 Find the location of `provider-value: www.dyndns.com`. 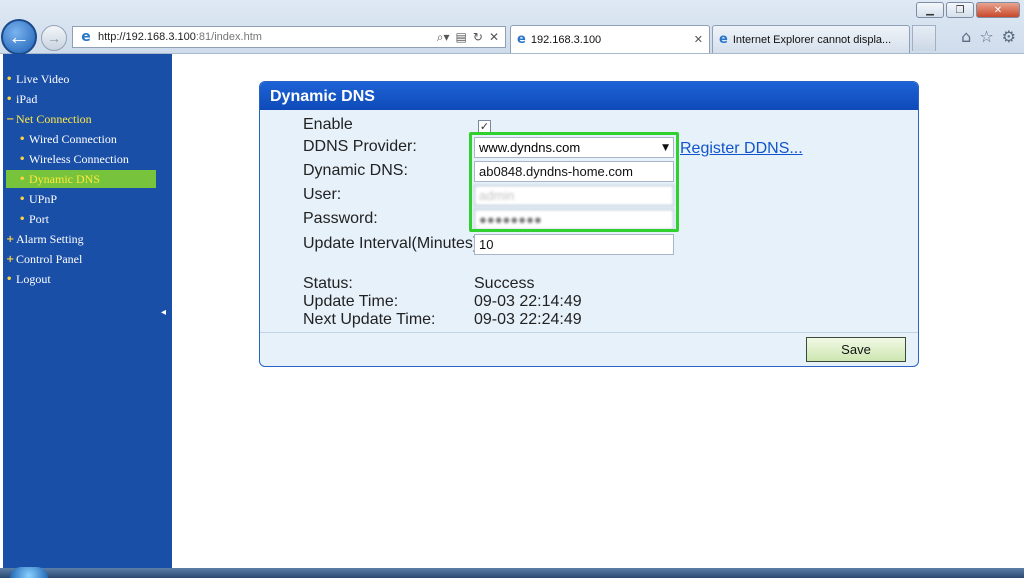

provider-value: www.dyndns.com is located at coordinates (530, 147).